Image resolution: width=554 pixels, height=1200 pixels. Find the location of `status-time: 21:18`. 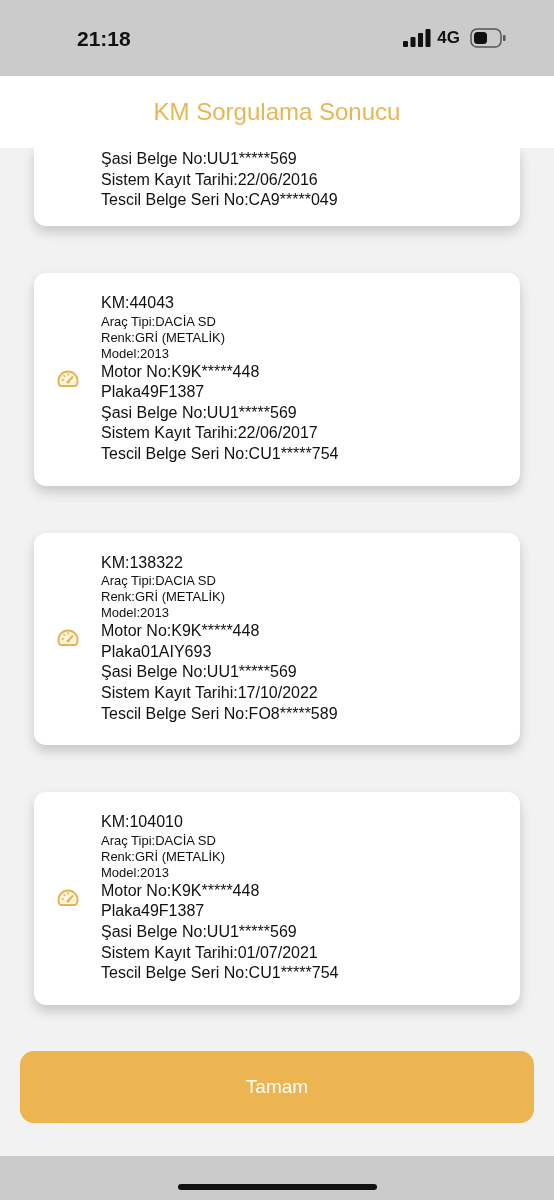

status-time: 21:18 is located at coordinates (104, 39).